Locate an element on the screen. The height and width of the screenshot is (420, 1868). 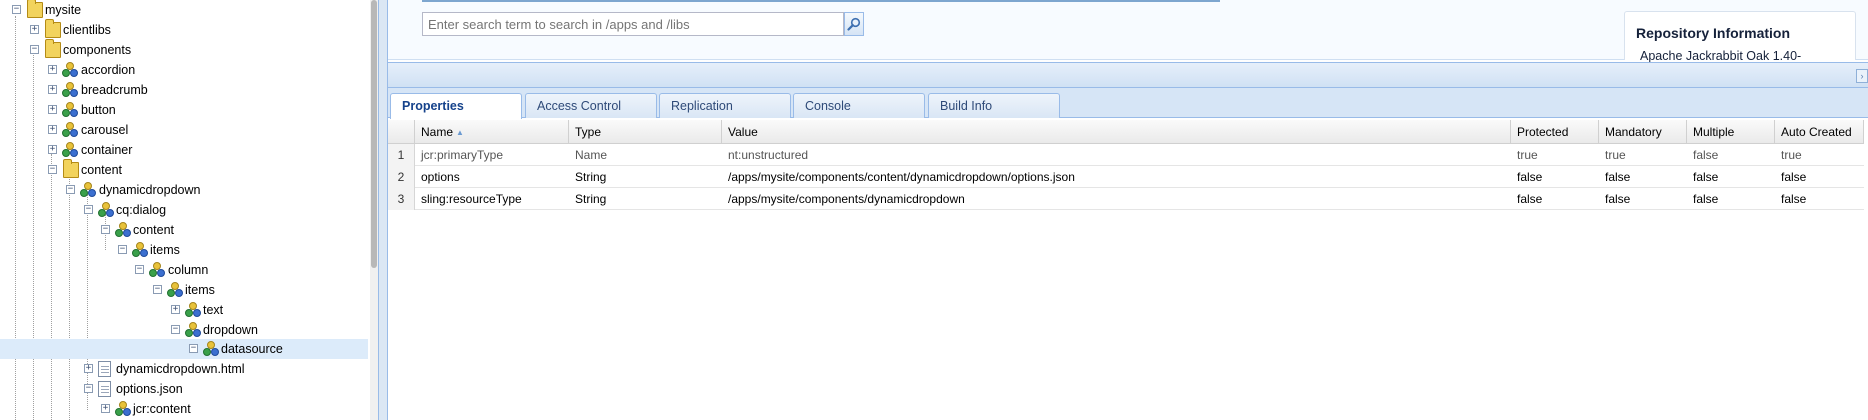
row-number: 1 is located at coordinates (401, 155).